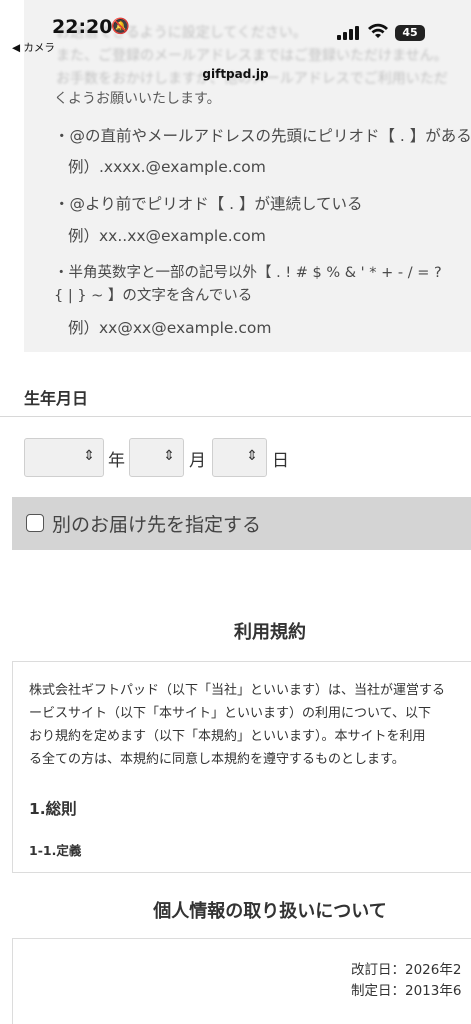 The height and width of the screenshot is (1024, 471). Describe the element at coordinates (120, 26) in the screenshot. I see `silent-bell-icon: 🔕` at that location.